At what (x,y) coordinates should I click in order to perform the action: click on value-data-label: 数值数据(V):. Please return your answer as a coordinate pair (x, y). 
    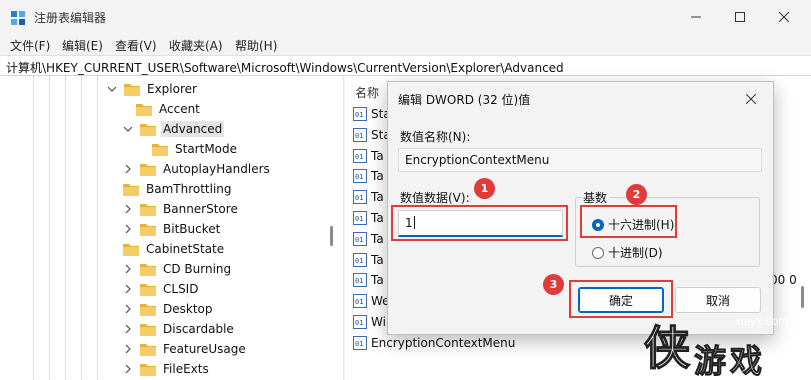
    Looking at the image, I should click on (435, 198).